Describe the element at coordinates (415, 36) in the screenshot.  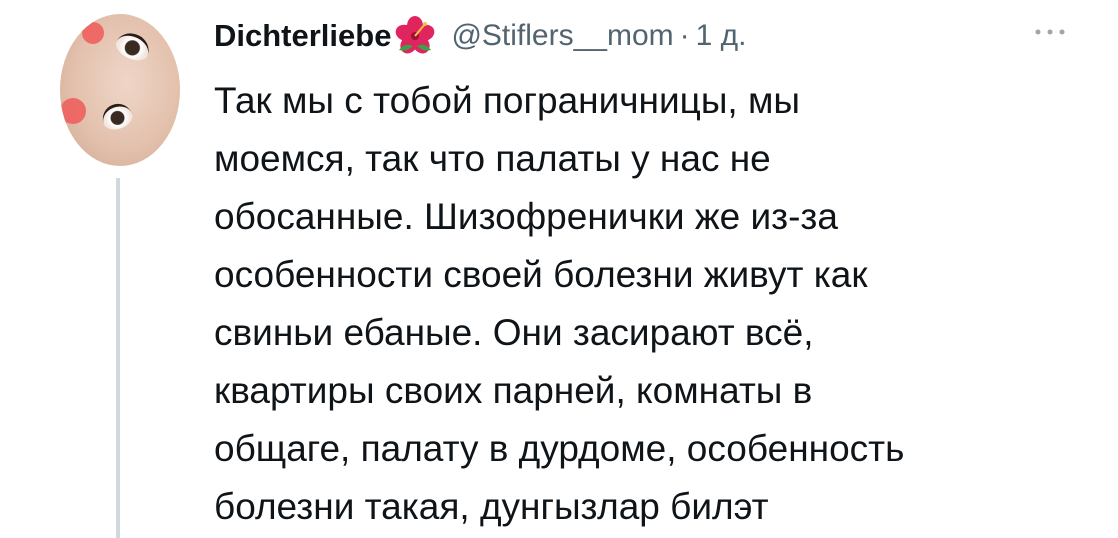
I see `hibiscus-icon` at that location.